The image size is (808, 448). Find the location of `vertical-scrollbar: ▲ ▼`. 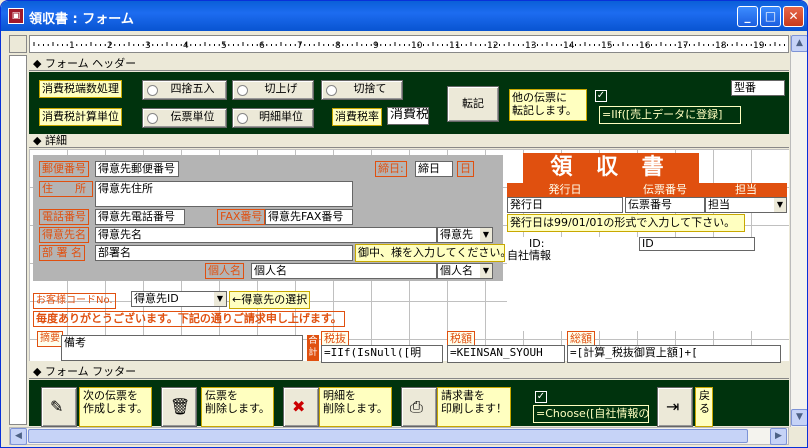

vertical-scrollbar: ▲ ▼ is located at coordinates (798, 231).